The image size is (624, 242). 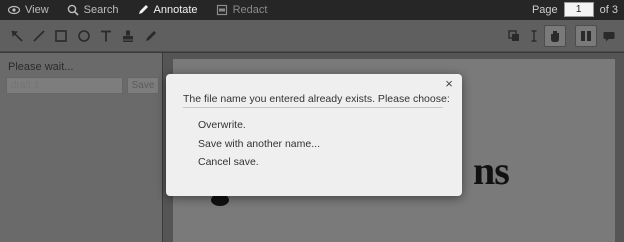 I want to click on text-cursor-icon, so click(x=534, y=36).